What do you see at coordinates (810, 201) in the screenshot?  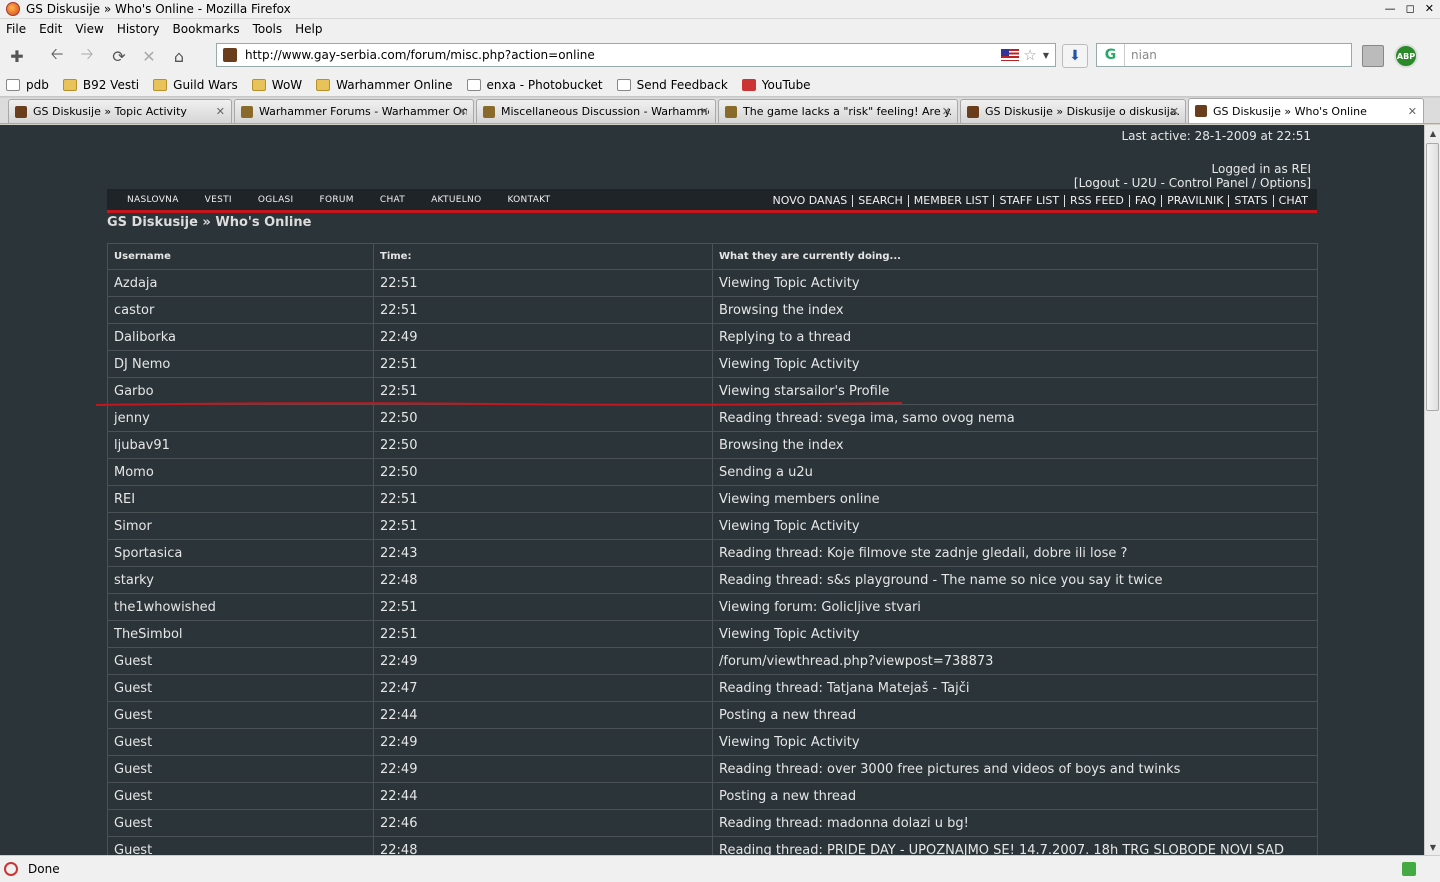 I see `nav-novo-danas: NOVO DANAS` at bounding box center [810, 201].